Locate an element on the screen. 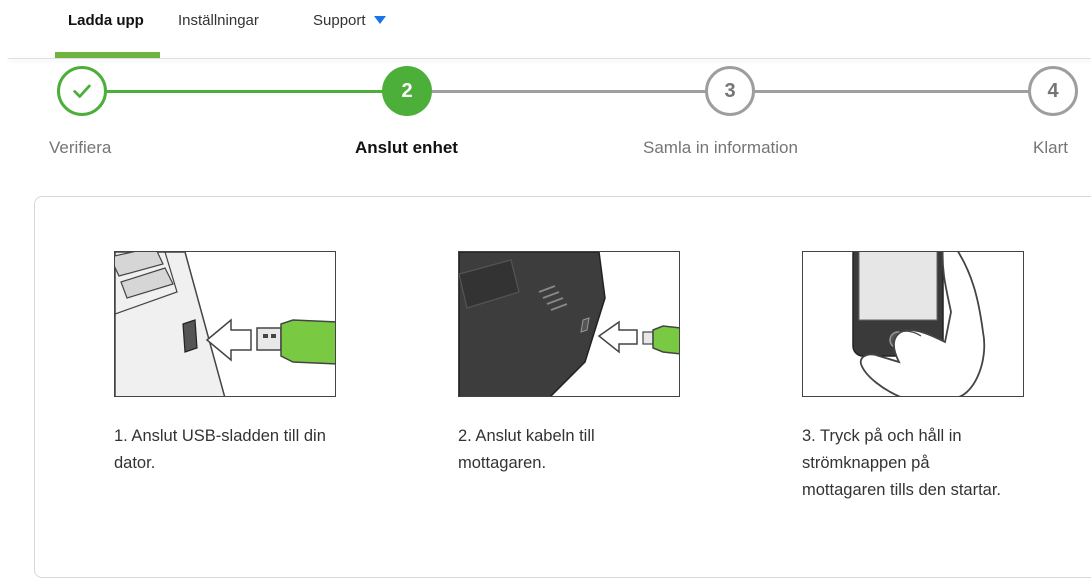 The width and height of the screenshot is (1091, 578). step-1-label: Verifiera is located at coordinates (80, 147).